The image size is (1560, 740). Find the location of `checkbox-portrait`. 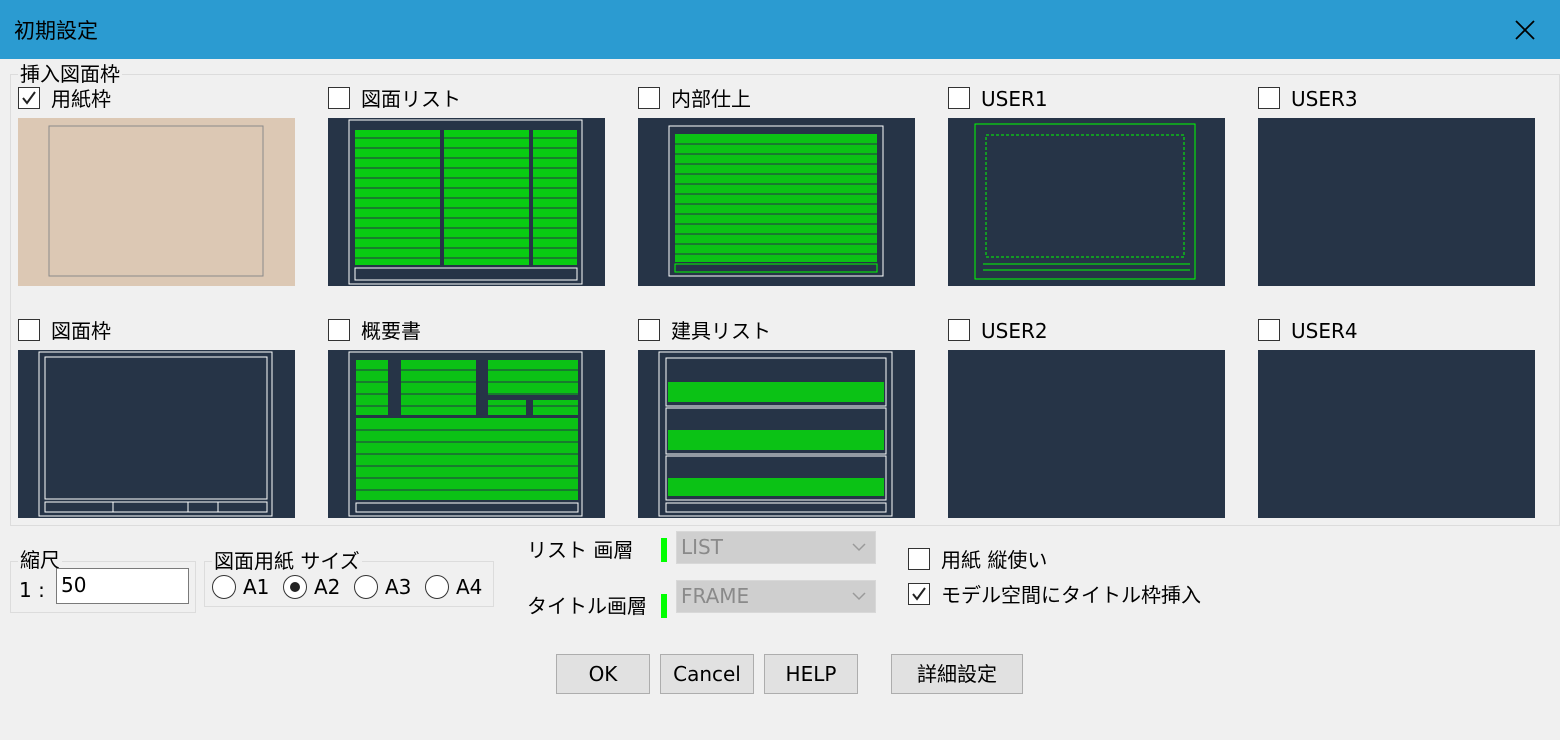

checkbox-portrait is located at coordinates (919, 559).